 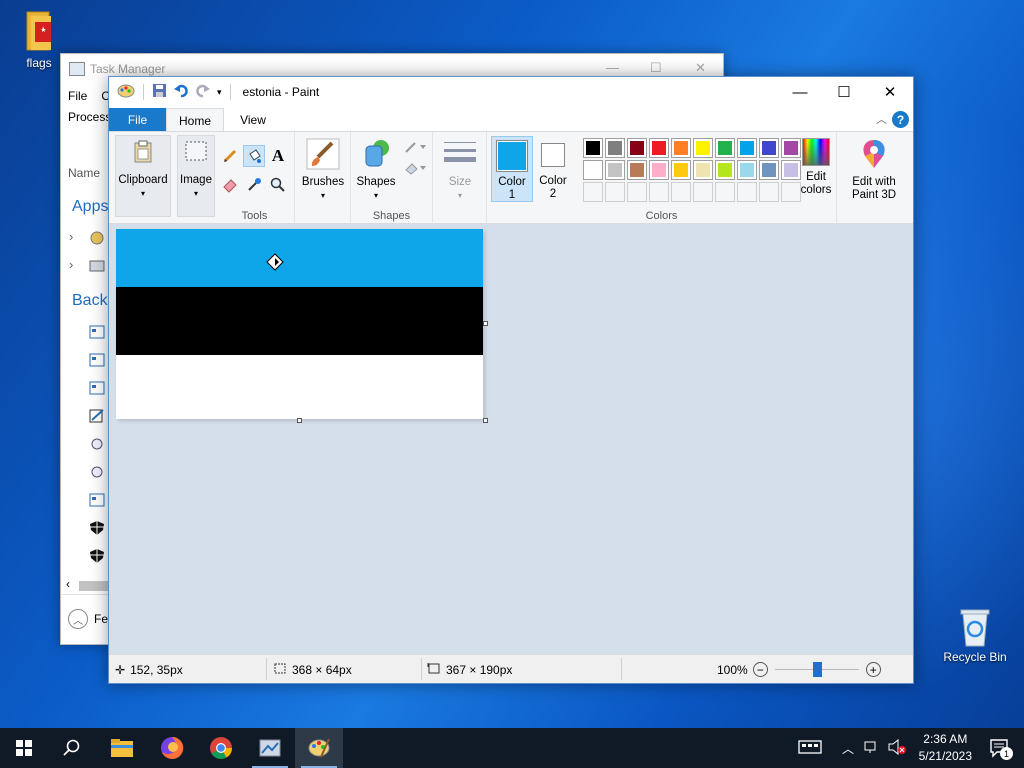 What do you see at coordinates (553, 169) in the screenshot?
I see `color2-button: Color 2` at bounding box center [553, 169].